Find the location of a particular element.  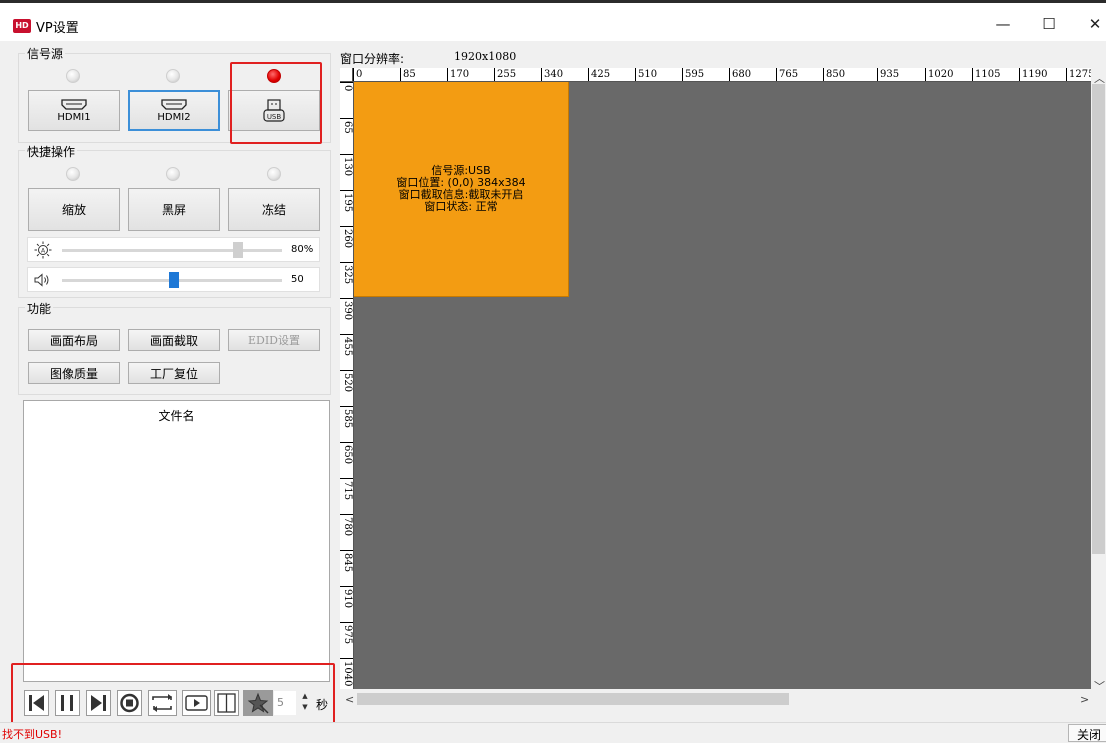

ruler-y-tick: 455 is located at coordinates (346, 352).